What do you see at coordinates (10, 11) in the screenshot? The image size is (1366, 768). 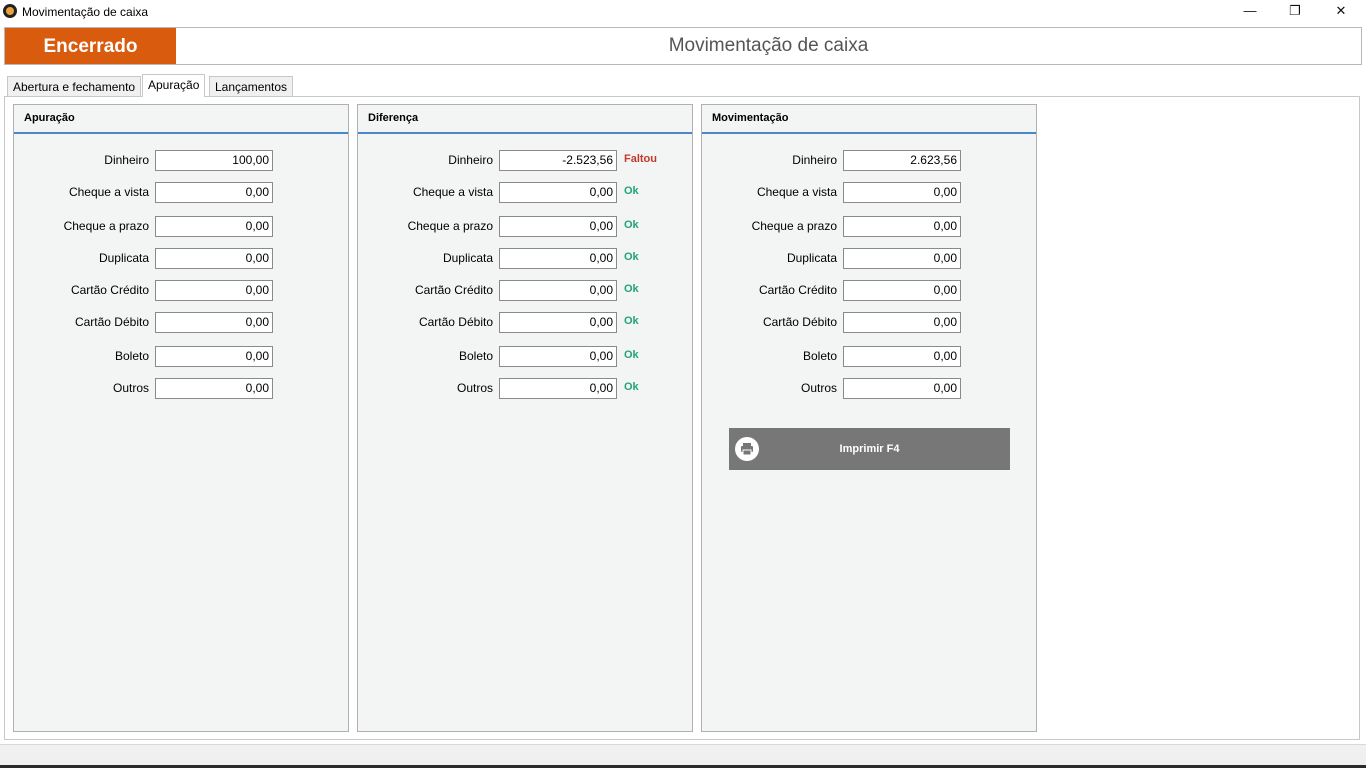 I see `app-logo-icon` at bounding box center [10, 11].